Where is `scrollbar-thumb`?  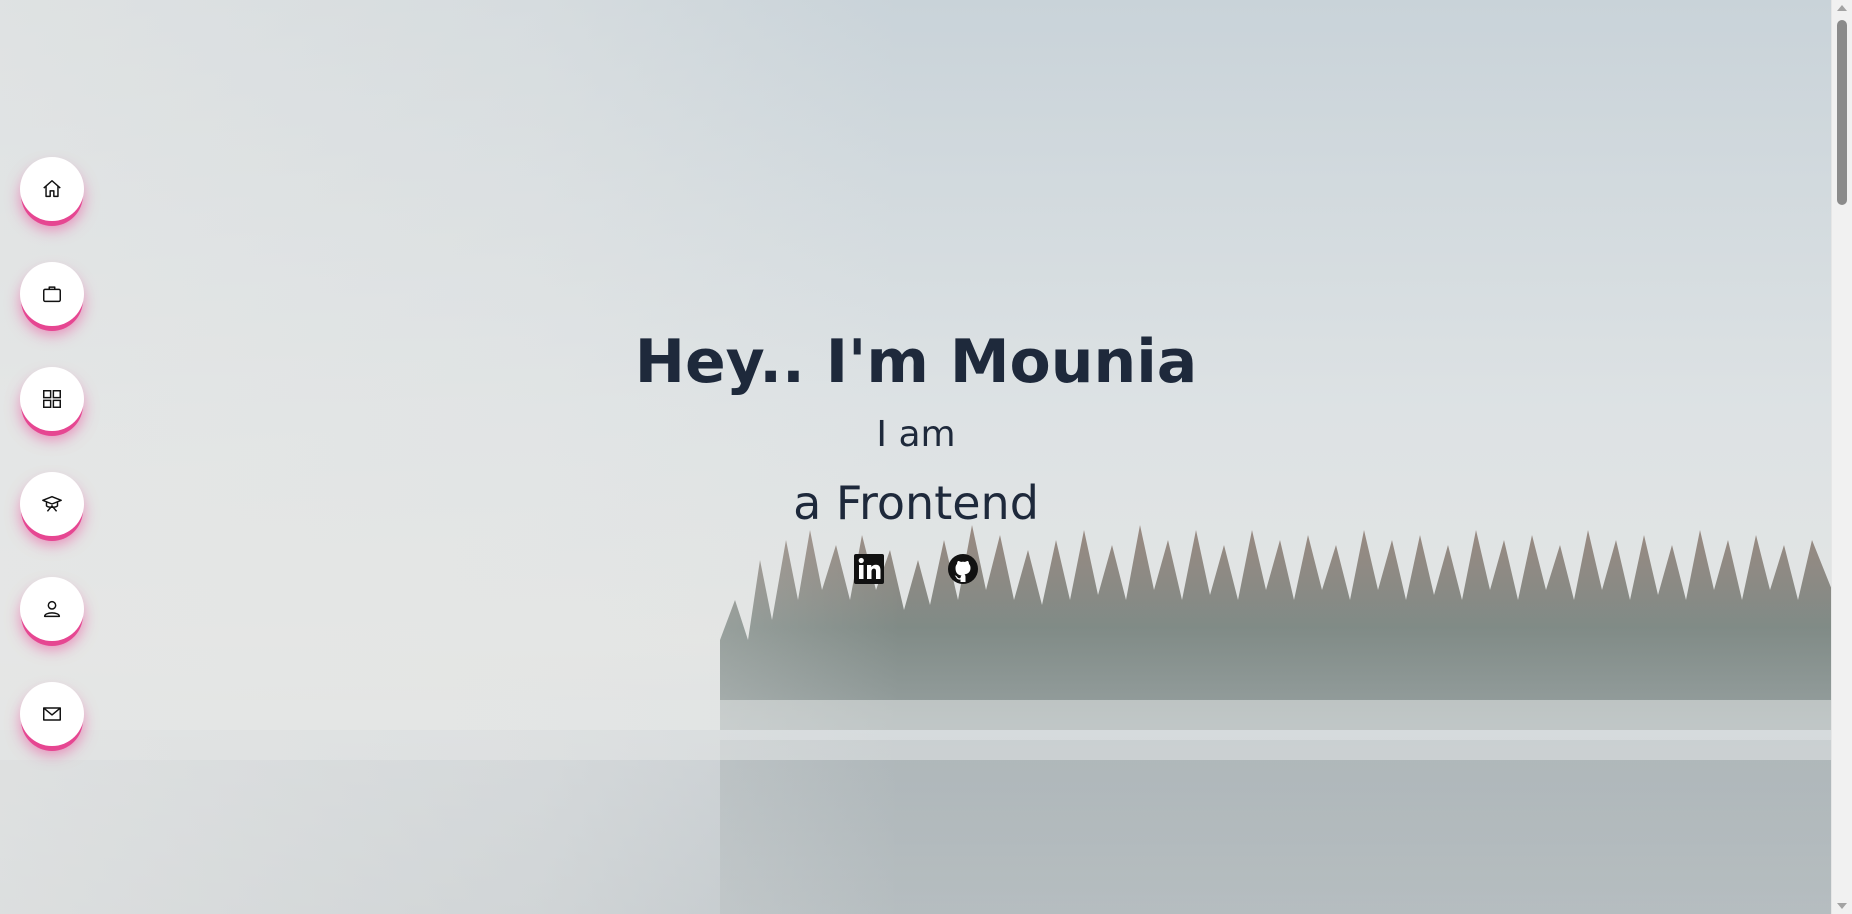
scrollbar-thumb is located at coordinates (1842, 112).